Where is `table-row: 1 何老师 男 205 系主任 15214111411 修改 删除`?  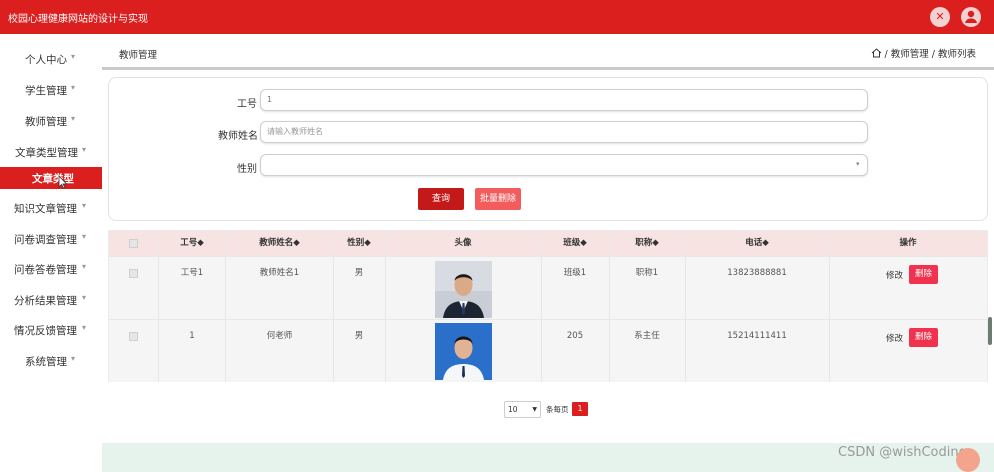
table-row: 1 何老师 男 205 系主任 15214111411 修改 删除 is located at coordinates (548, 350).